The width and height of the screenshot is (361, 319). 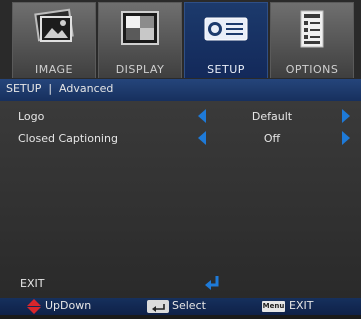 I want to click on breadcrumb-text: SETUP | Advanced, so click(x=60, y=88).